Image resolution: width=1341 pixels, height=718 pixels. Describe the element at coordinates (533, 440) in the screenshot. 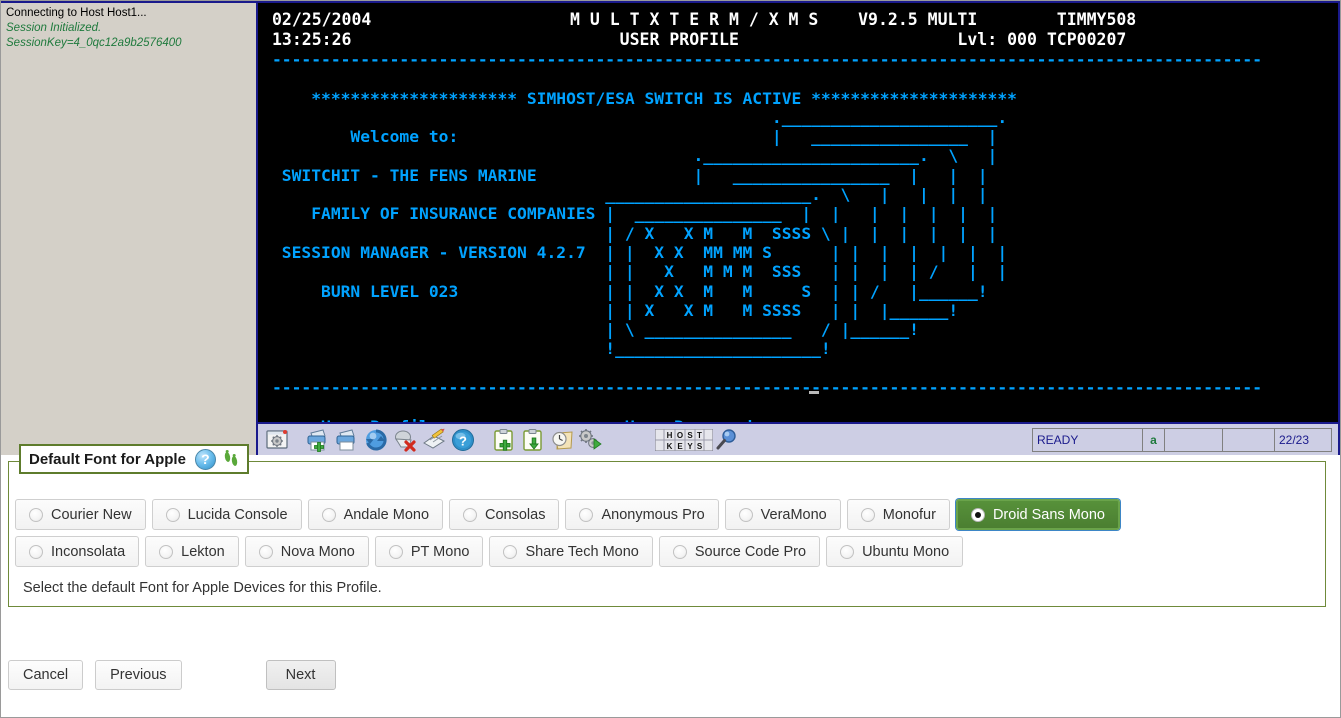

I see `clipboard-paste-icon` at that location.